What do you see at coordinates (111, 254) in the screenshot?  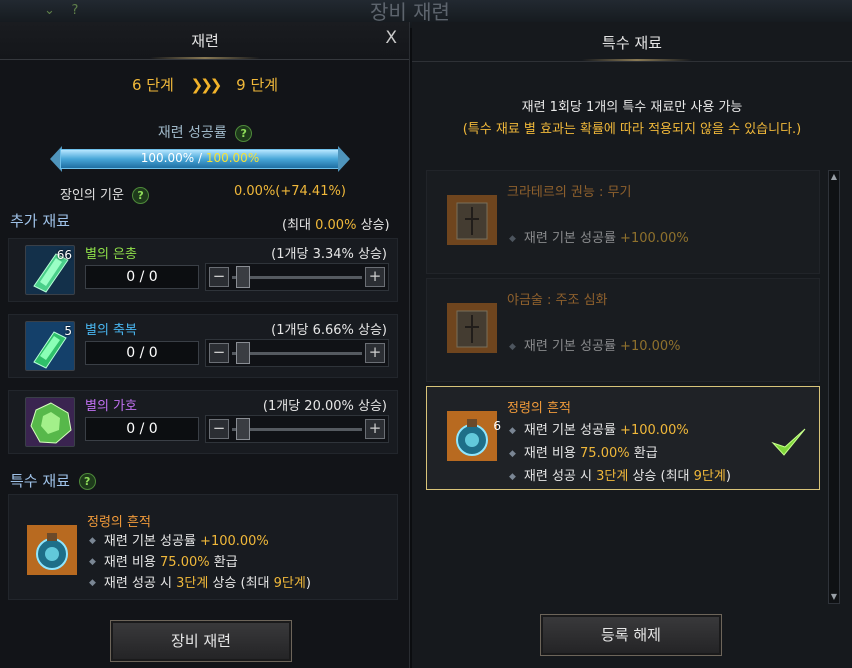 I see `material-name: 별의 은총` at bounding box center [111, 254].